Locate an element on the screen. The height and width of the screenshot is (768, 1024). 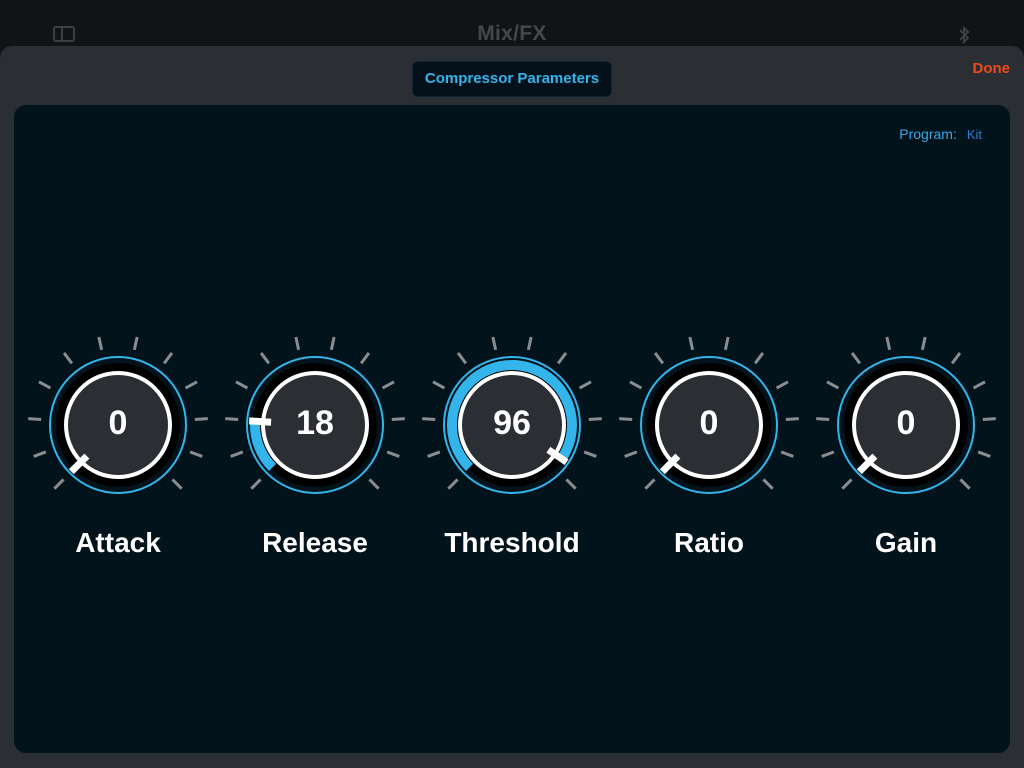
release-label: Release is located at coordinates (315, 542).